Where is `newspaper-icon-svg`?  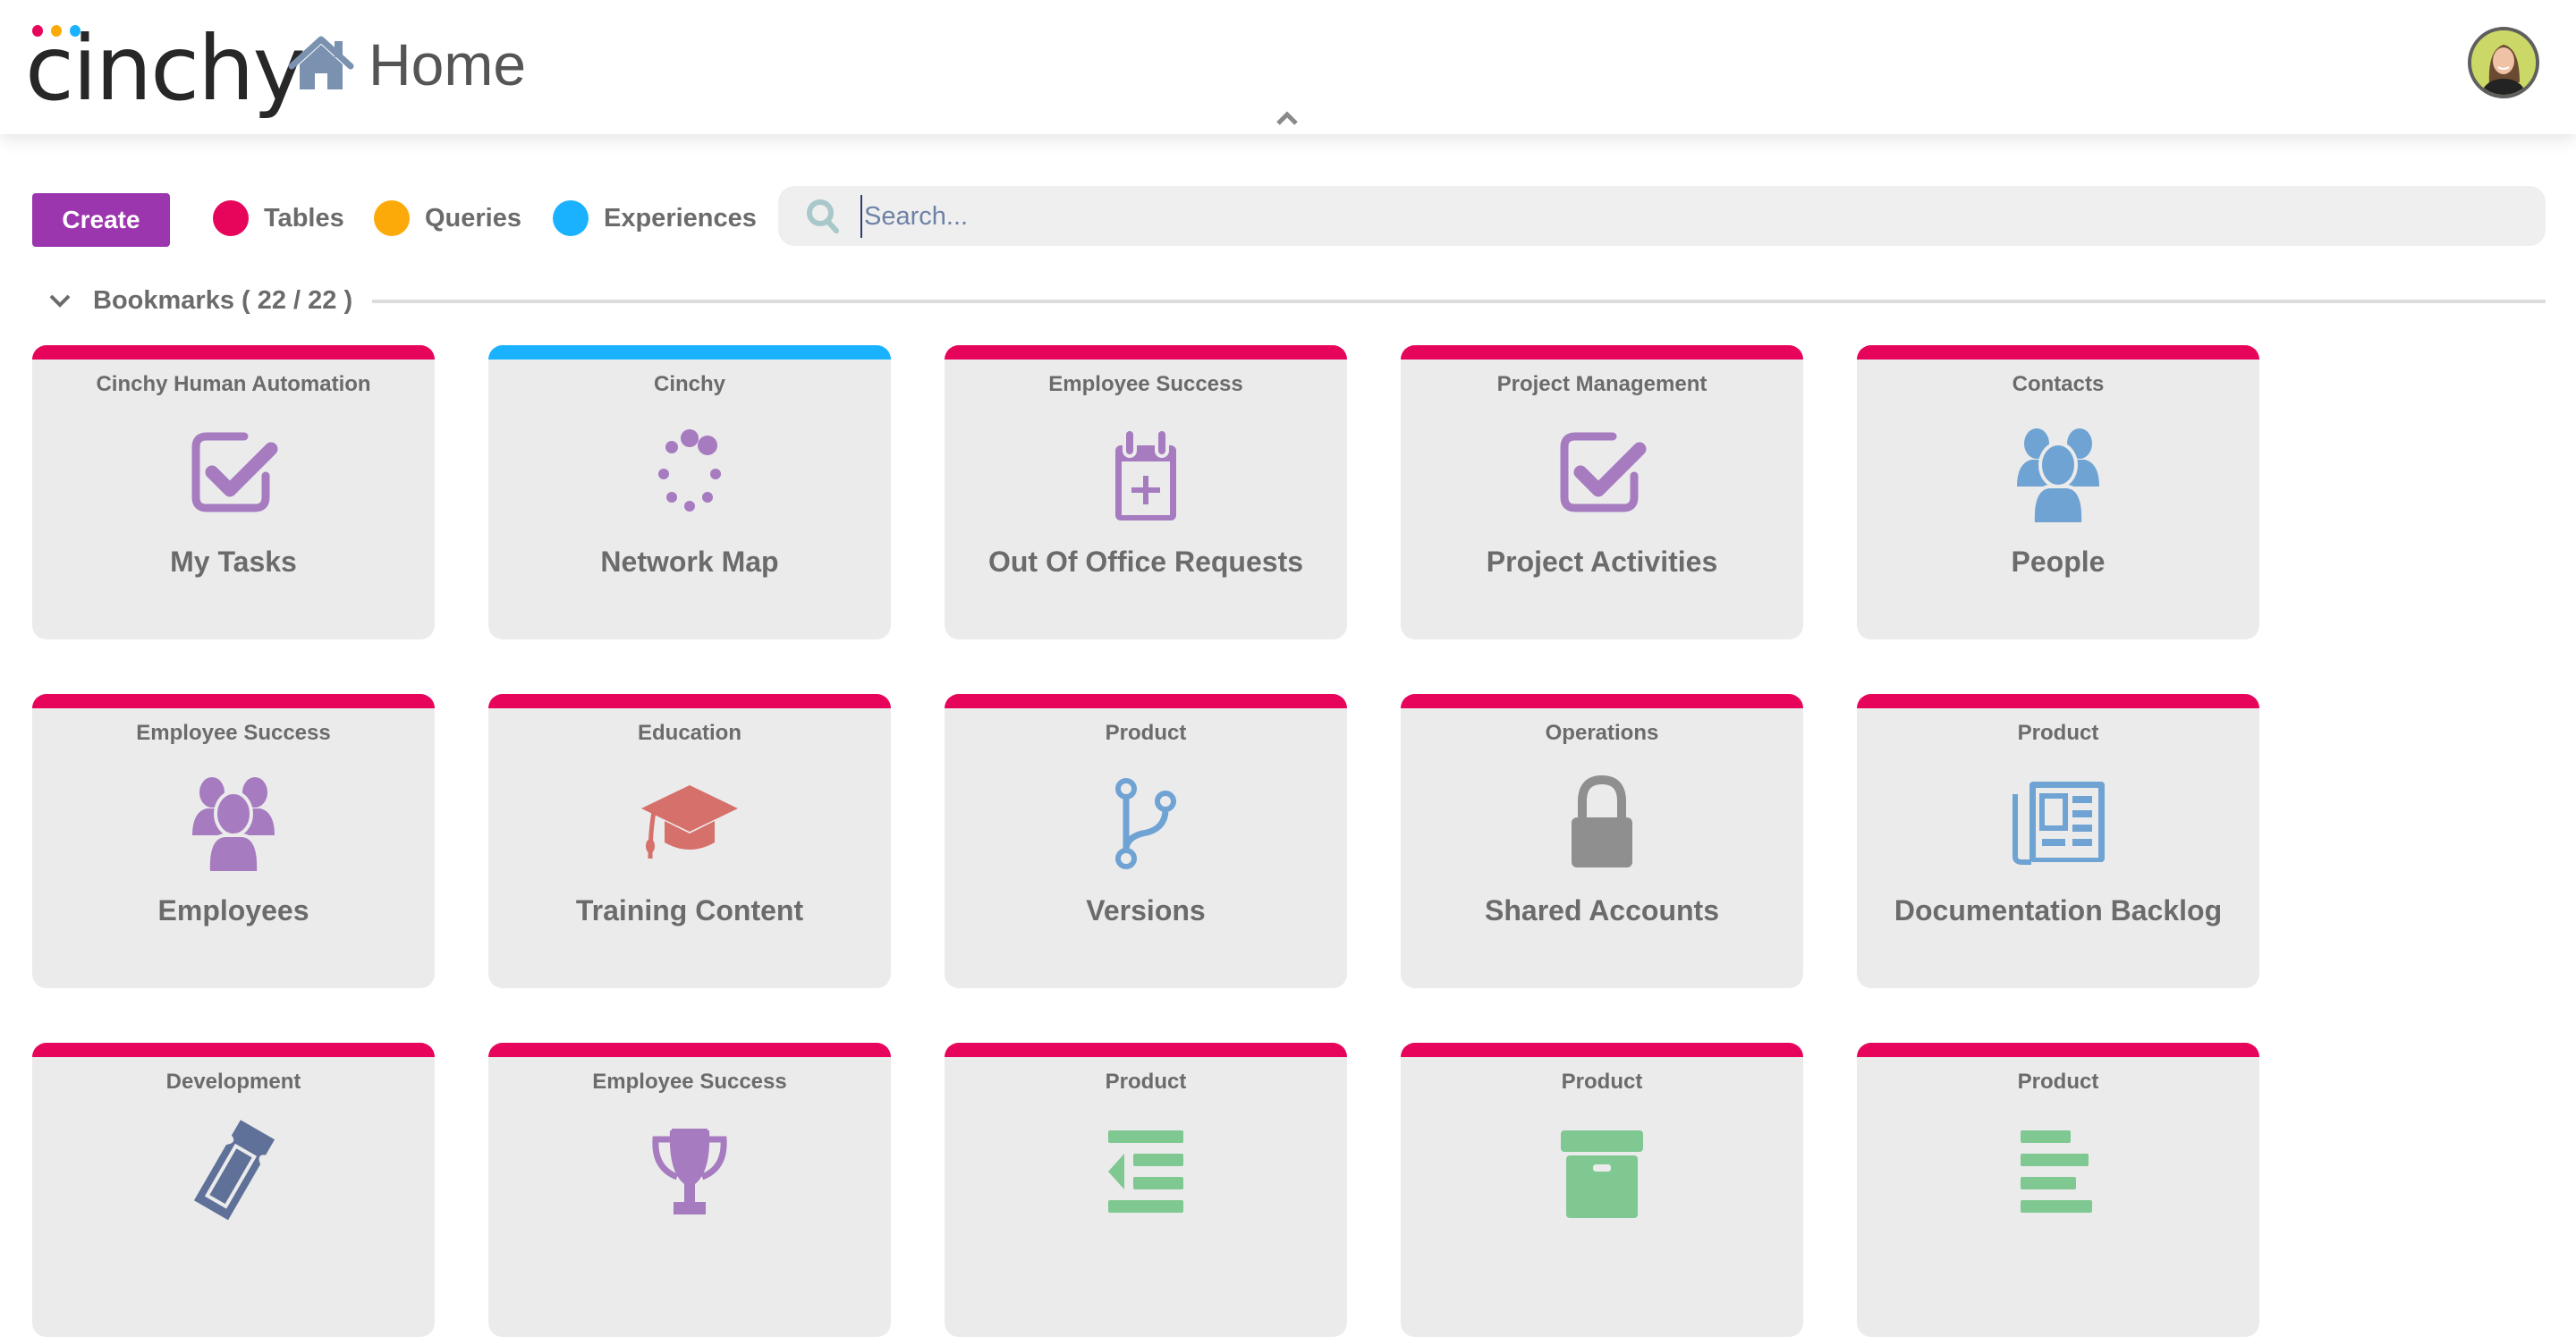 newspaper-icon-svg is located at coordinates (2058, 823).